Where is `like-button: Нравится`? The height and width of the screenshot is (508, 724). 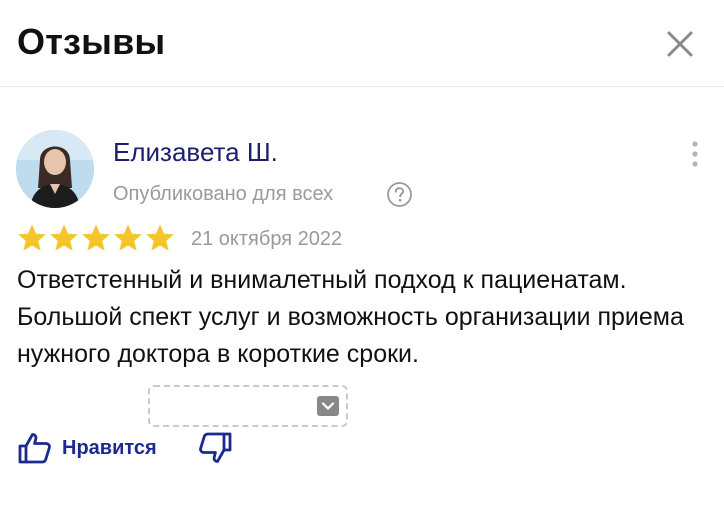
like-button: Нравится is located at coordinates (86, 448).